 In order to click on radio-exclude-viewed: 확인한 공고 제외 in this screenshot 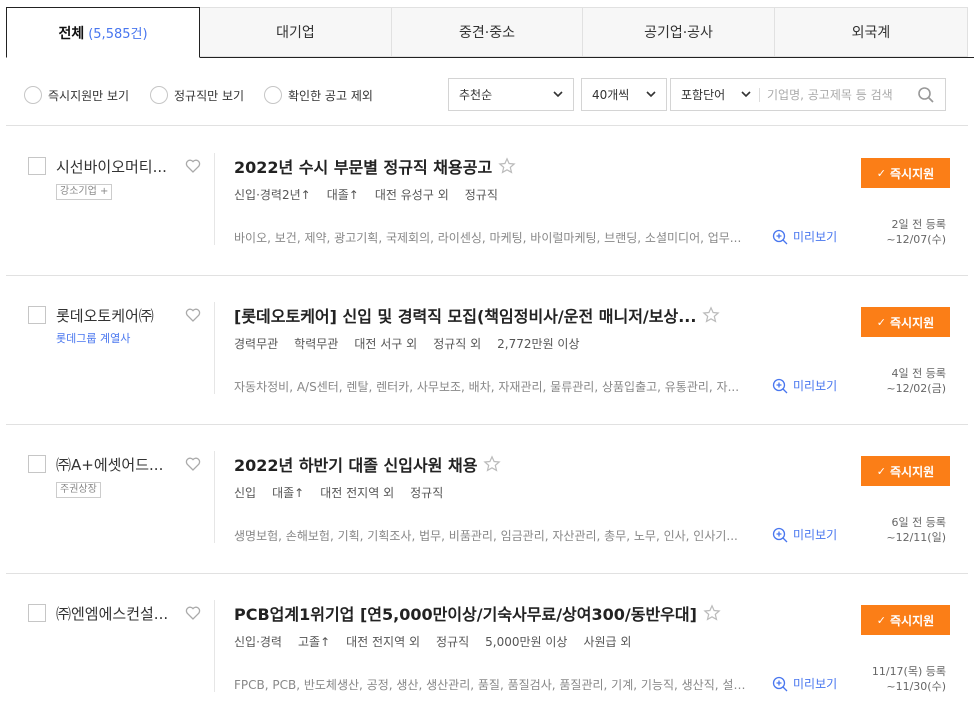, I will do `click(318, 95)`.